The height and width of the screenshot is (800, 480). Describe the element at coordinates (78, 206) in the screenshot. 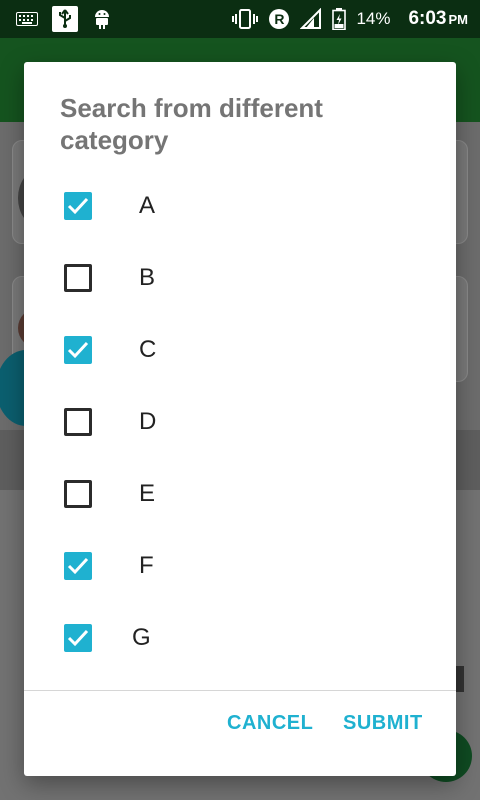

I see `checkbox-a` at that location.